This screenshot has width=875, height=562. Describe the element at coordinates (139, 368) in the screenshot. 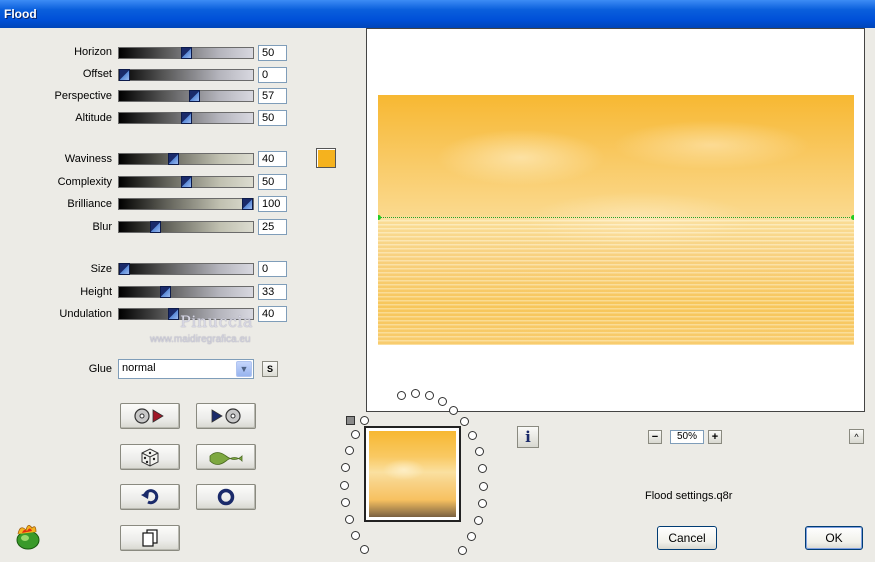

I see `glue-selected-value: normal` at that location.